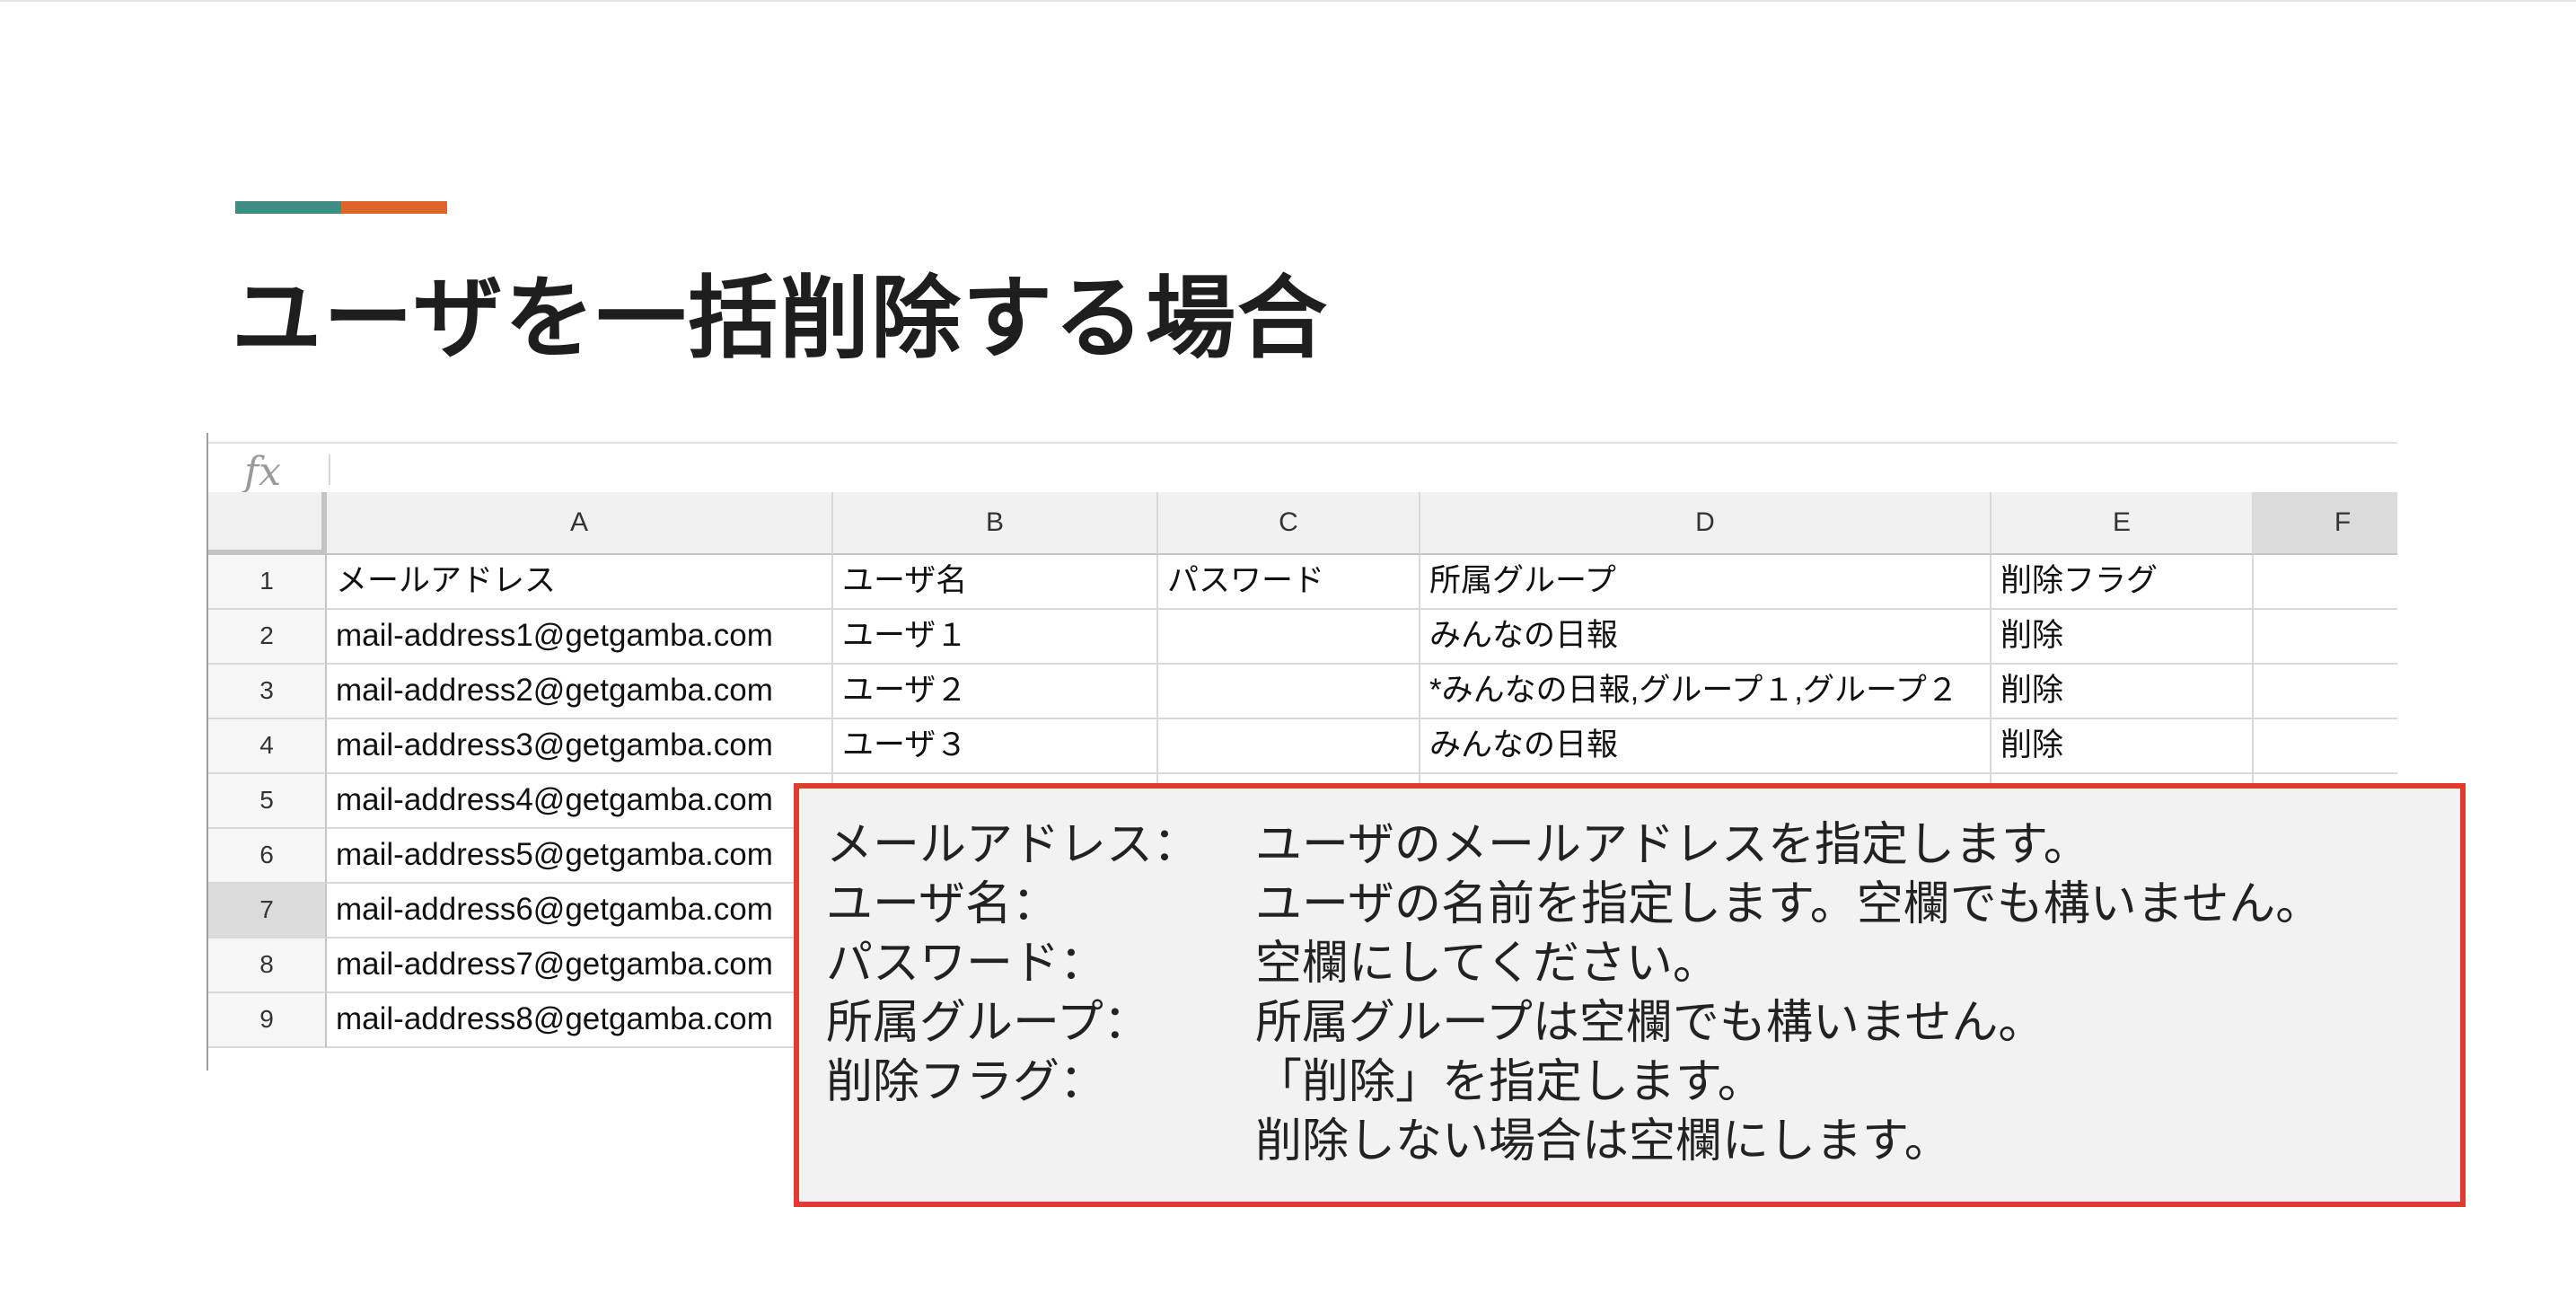 This screenshot has width=2576, height=1313. Describe the element at coordinates (394, 207) in the screenshot. I see `title-accent-orange` at that location.